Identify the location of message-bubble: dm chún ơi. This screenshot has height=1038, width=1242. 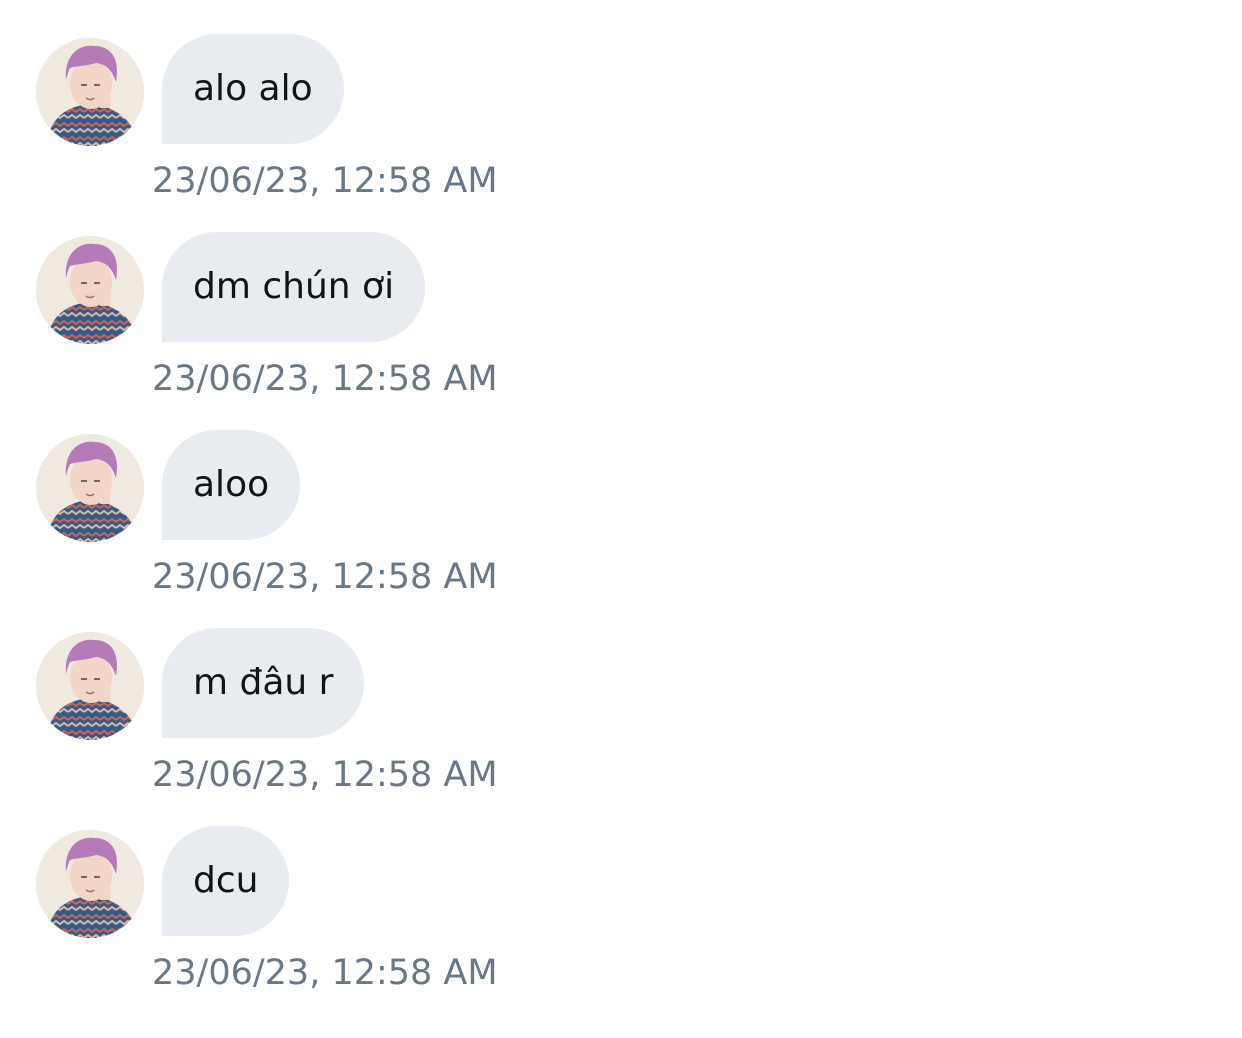
(294, 287).